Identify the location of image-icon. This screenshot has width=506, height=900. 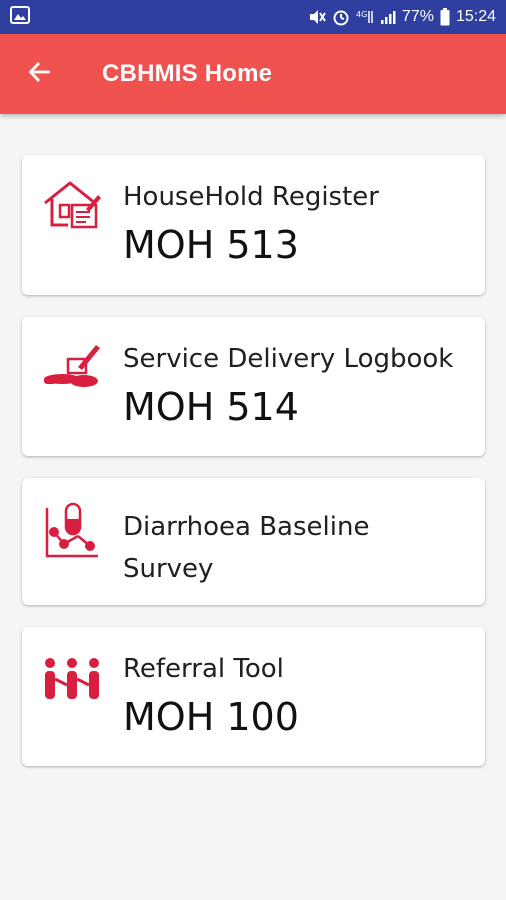
(20, 17).